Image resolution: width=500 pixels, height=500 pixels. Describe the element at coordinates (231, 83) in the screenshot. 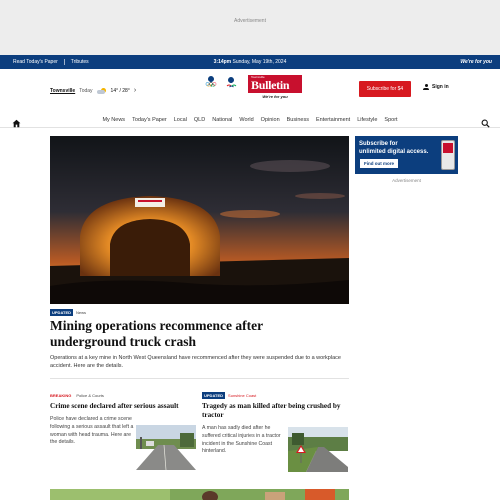

I see `paralympic-logo-icon` at that location.